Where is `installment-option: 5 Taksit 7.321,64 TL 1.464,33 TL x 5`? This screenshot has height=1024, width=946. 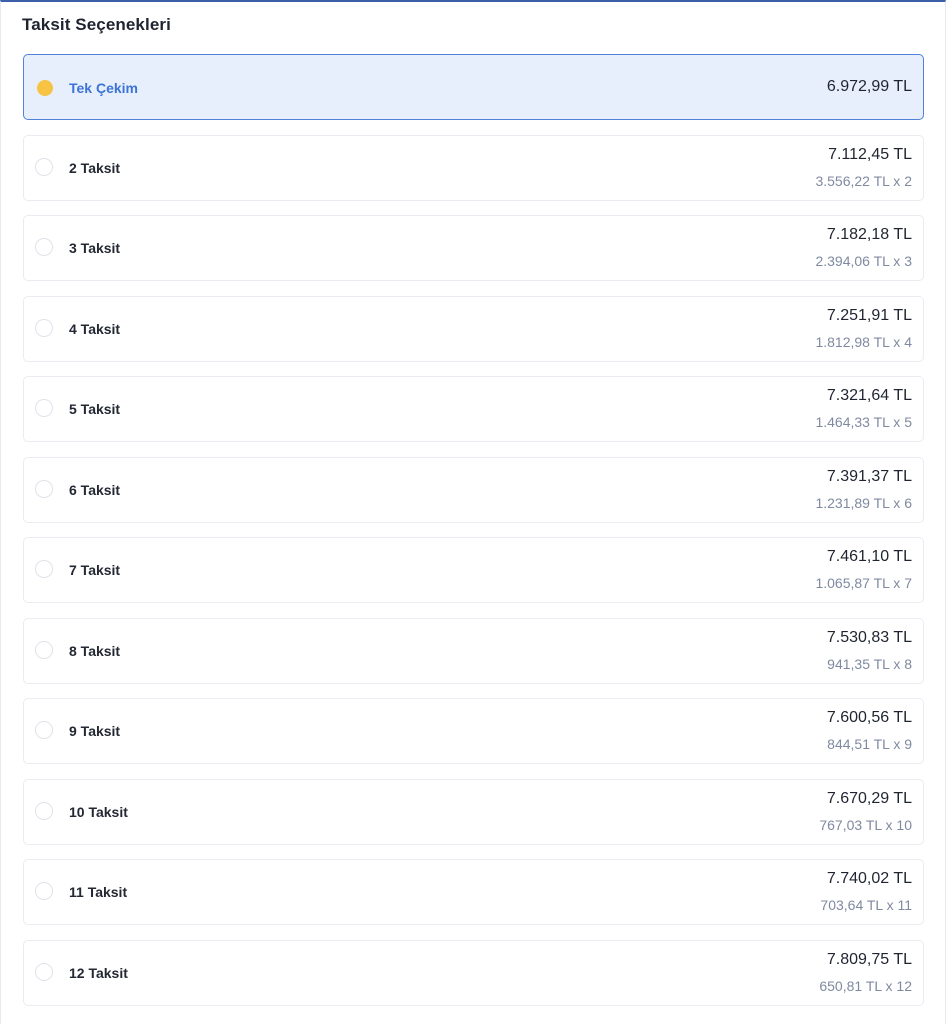 installment-option: 5 Taksit 7.321,64 TL 1.464,33 TL x 5 is located at coordinates (473, 409).